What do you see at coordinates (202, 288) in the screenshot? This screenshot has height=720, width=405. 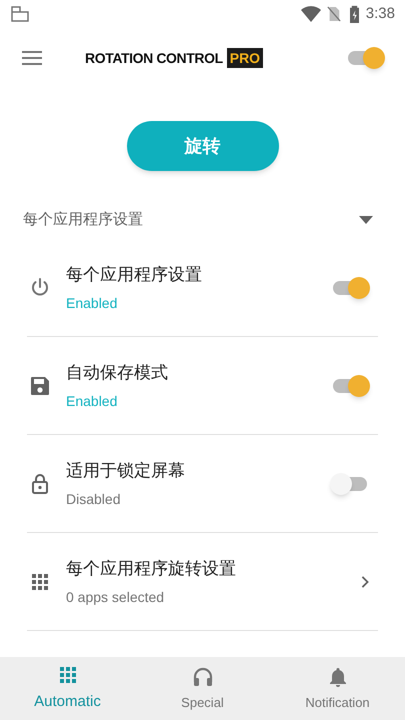 I see `settings-row: 每个应用程序设置 Enabled` at bounding box center [202, 288].